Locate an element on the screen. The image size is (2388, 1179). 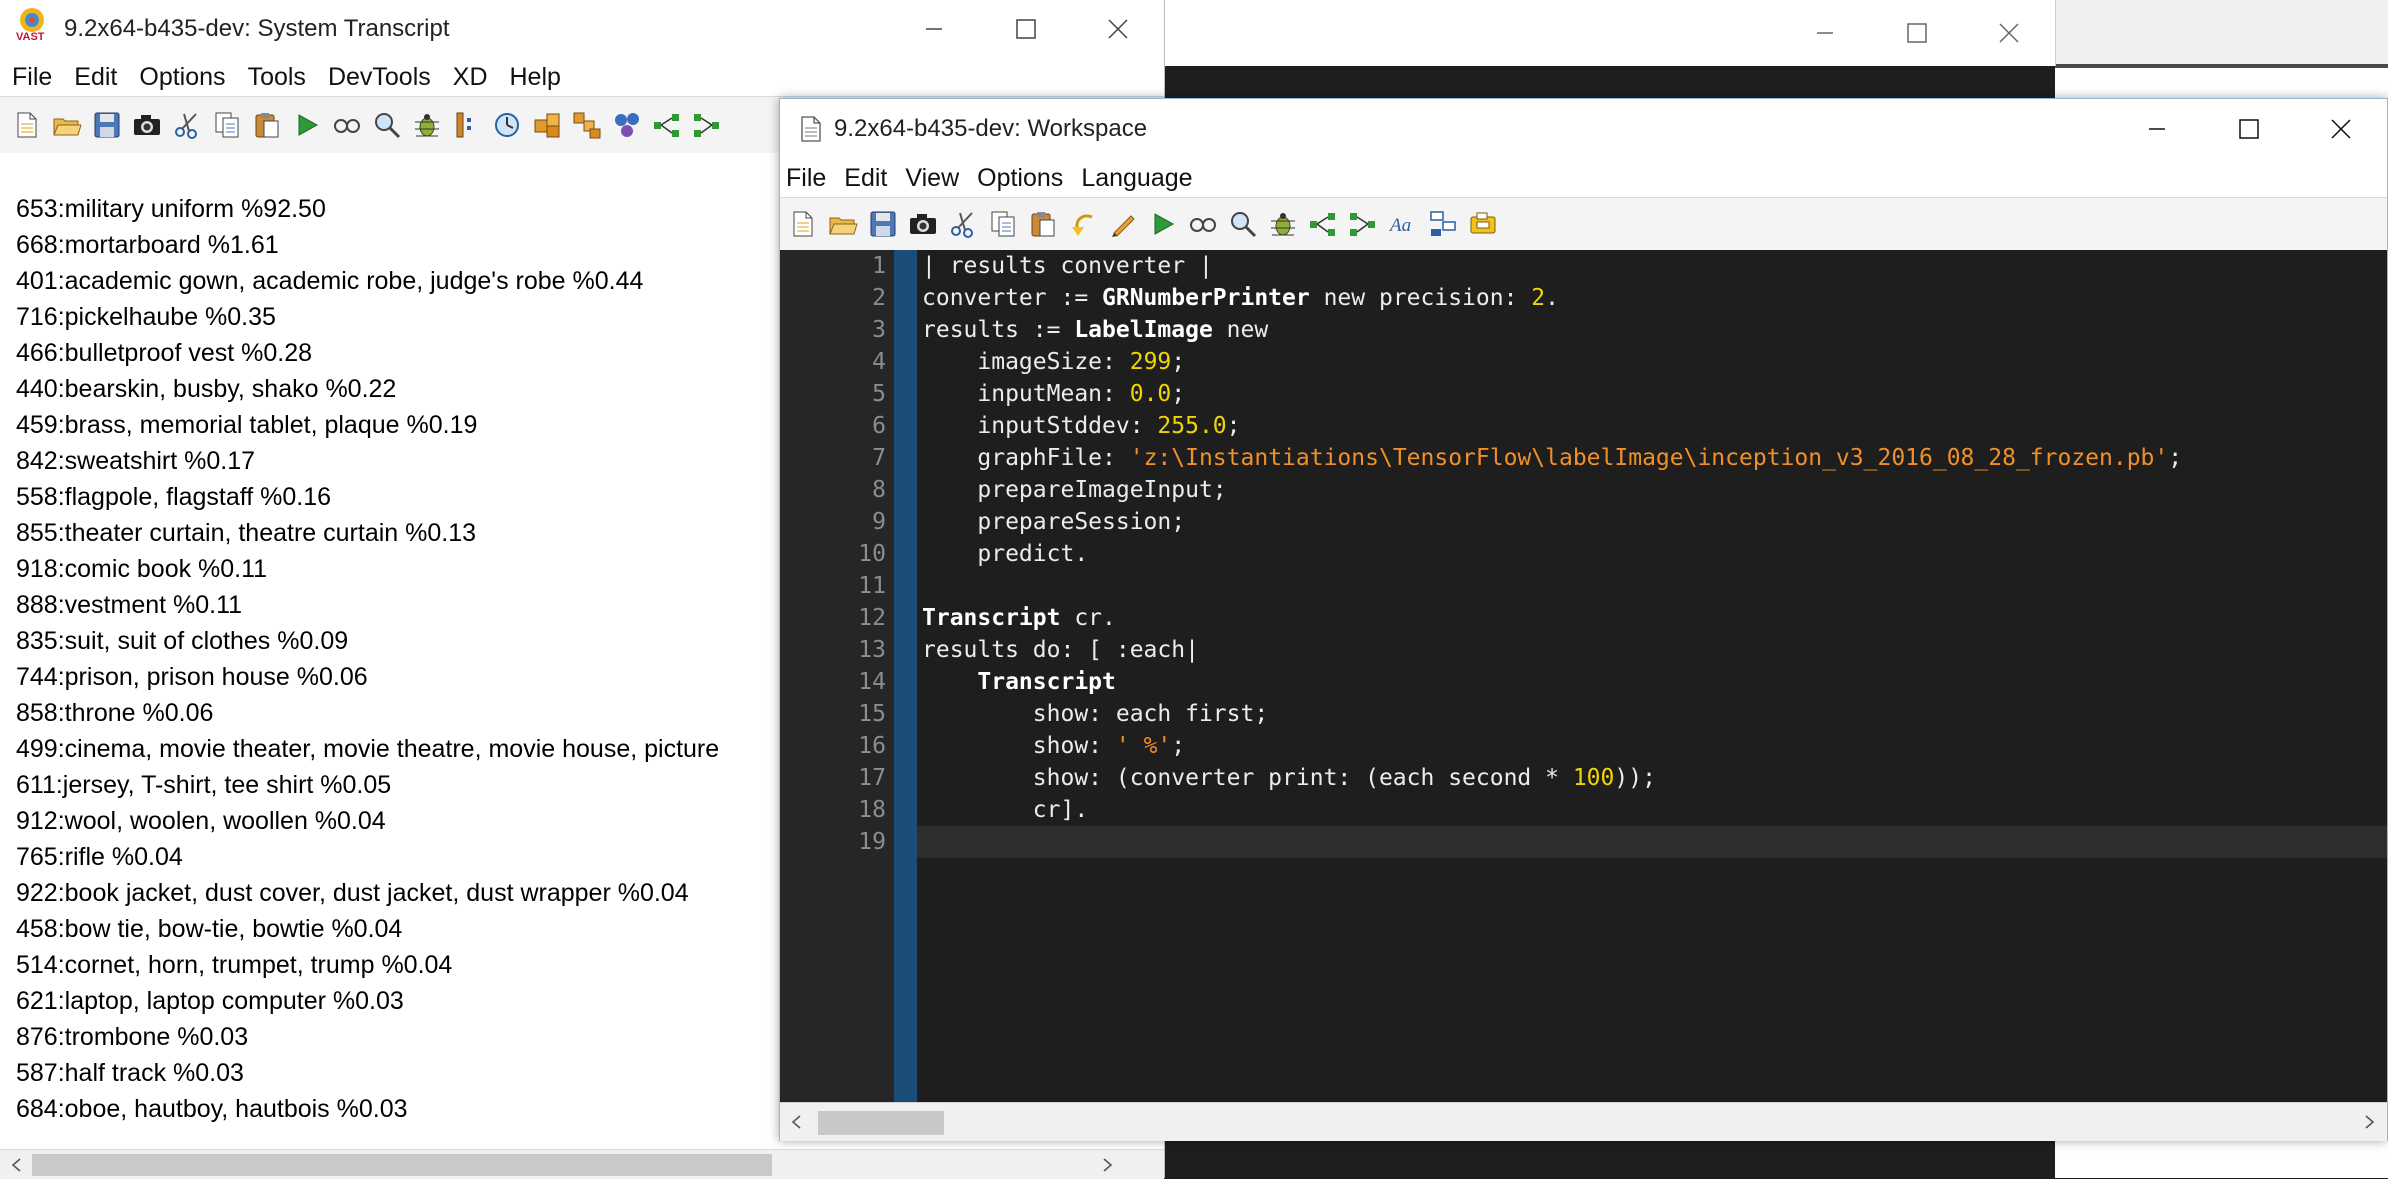
pencil-button is located at coordinates (1123, 224).